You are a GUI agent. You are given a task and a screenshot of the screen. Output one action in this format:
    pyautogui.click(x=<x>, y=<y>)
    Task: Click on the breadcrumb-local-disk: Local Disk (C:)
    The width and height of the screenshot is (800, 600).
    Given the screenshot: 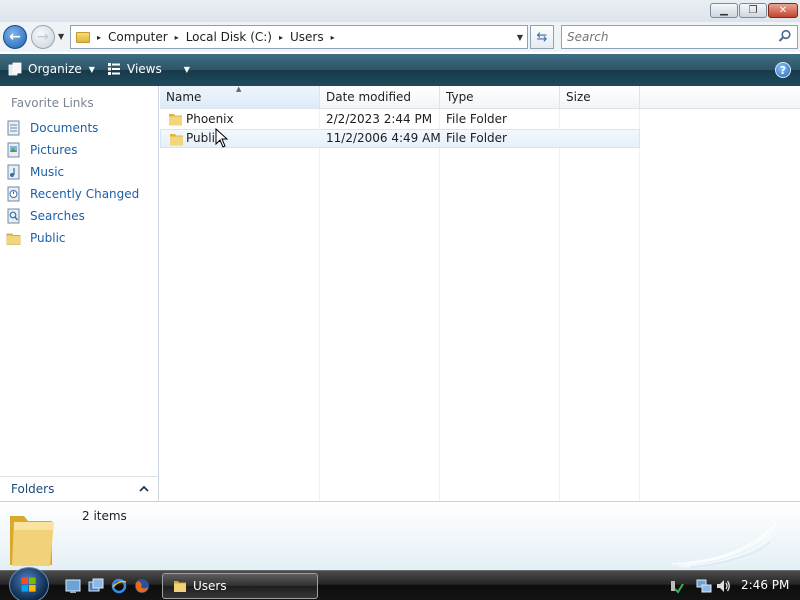 What is the action you would take?
    pyautogui.click(x=229, y=37)
    